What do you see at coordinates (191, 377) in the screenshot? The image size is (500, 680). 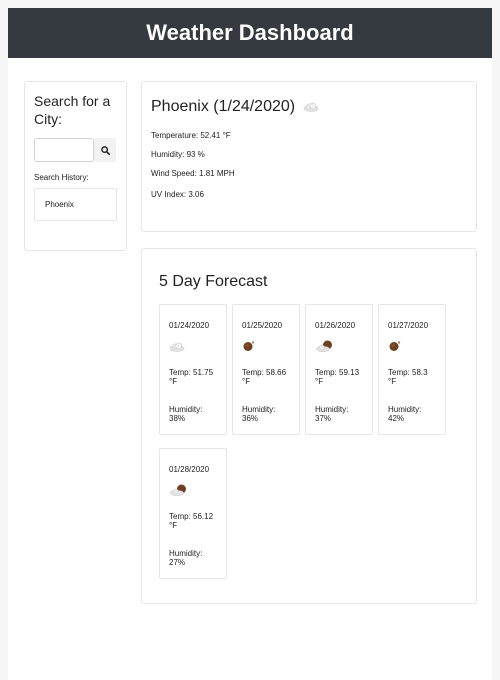 I see `forecast-temp: Temp: 51.75 °F` at bounding box center [191, 377].